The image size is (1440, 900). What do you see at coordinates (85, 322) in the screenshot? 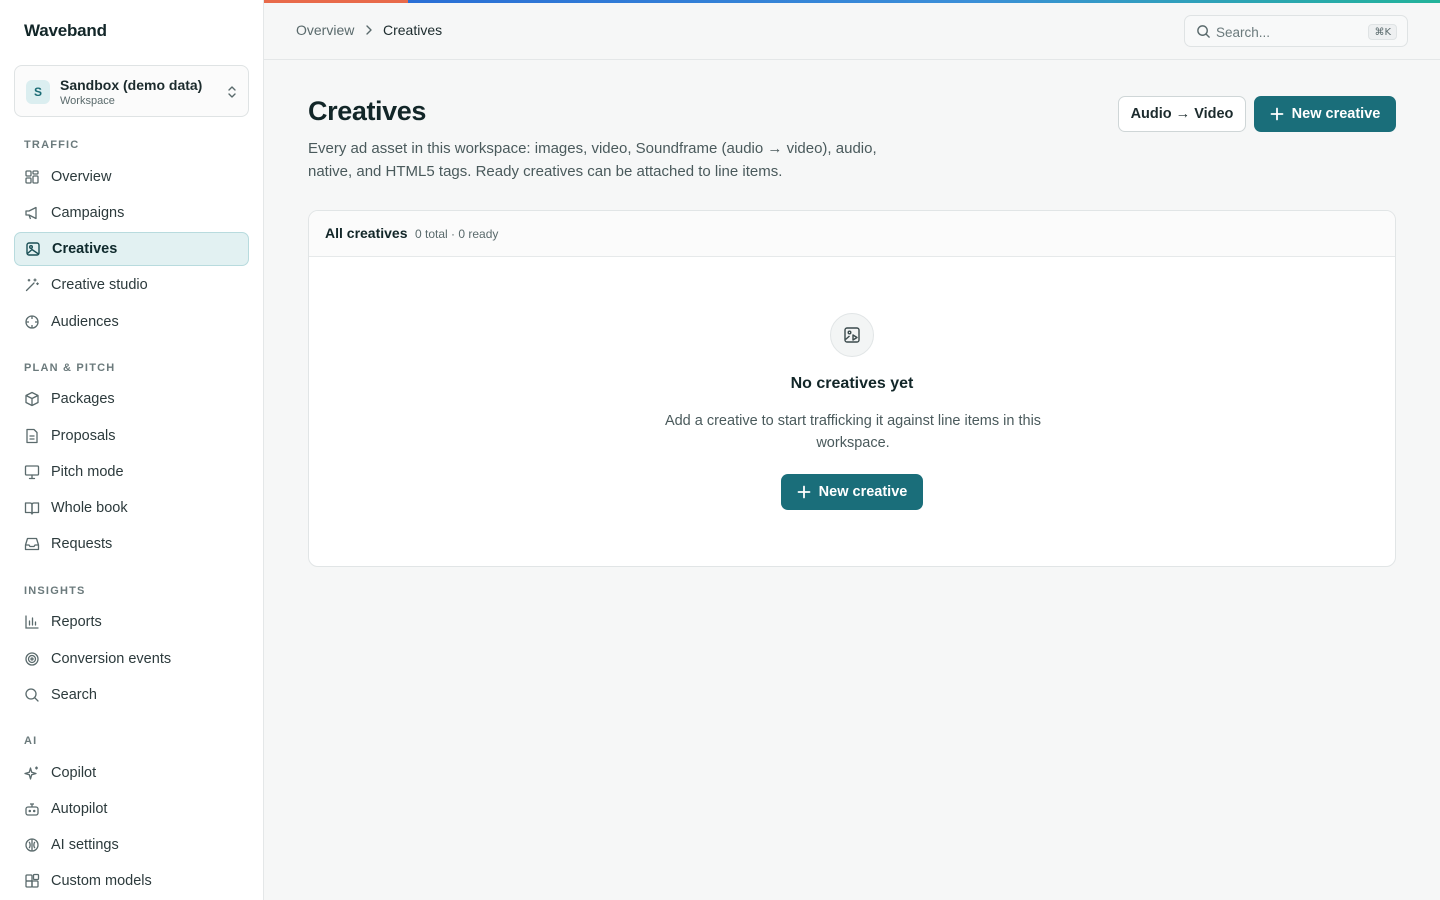
I see `sidebar-item-label: Audiences` at bounding box center [85, 322].